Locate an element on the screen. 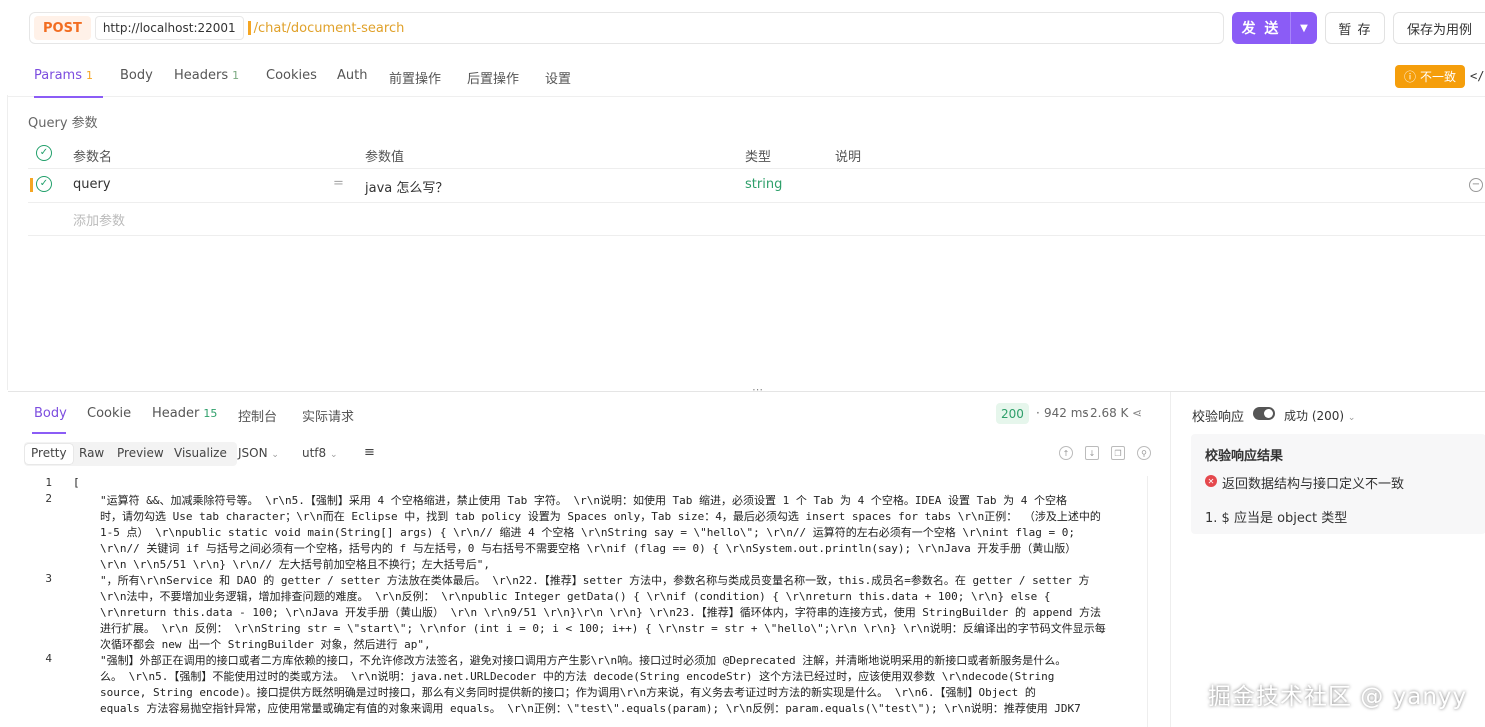  result-error: 返回数据结构与接口定义不一致 is located at coordinates (1313, 484).